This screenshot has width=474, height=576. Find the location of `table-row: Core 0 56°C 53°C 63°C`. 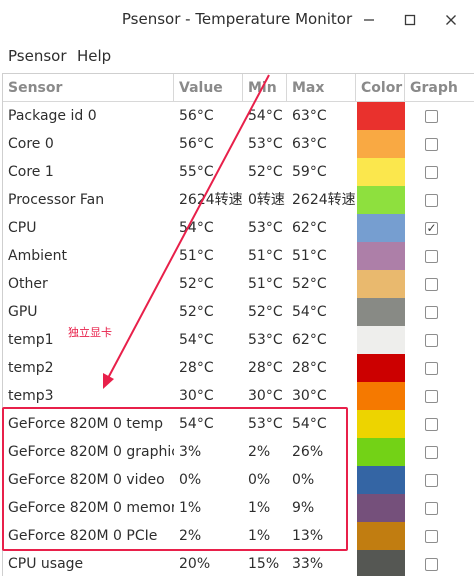

table-row: Core 0 56°C 53°C 63°C is located at coordinates (238, 144).